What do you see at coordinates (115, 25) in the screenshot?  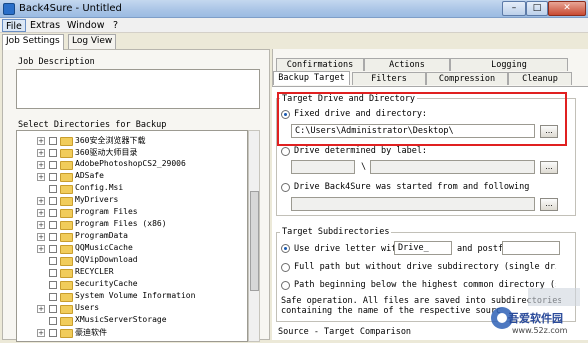 I see `menu-help: ?` at bounding box center [115, 25].